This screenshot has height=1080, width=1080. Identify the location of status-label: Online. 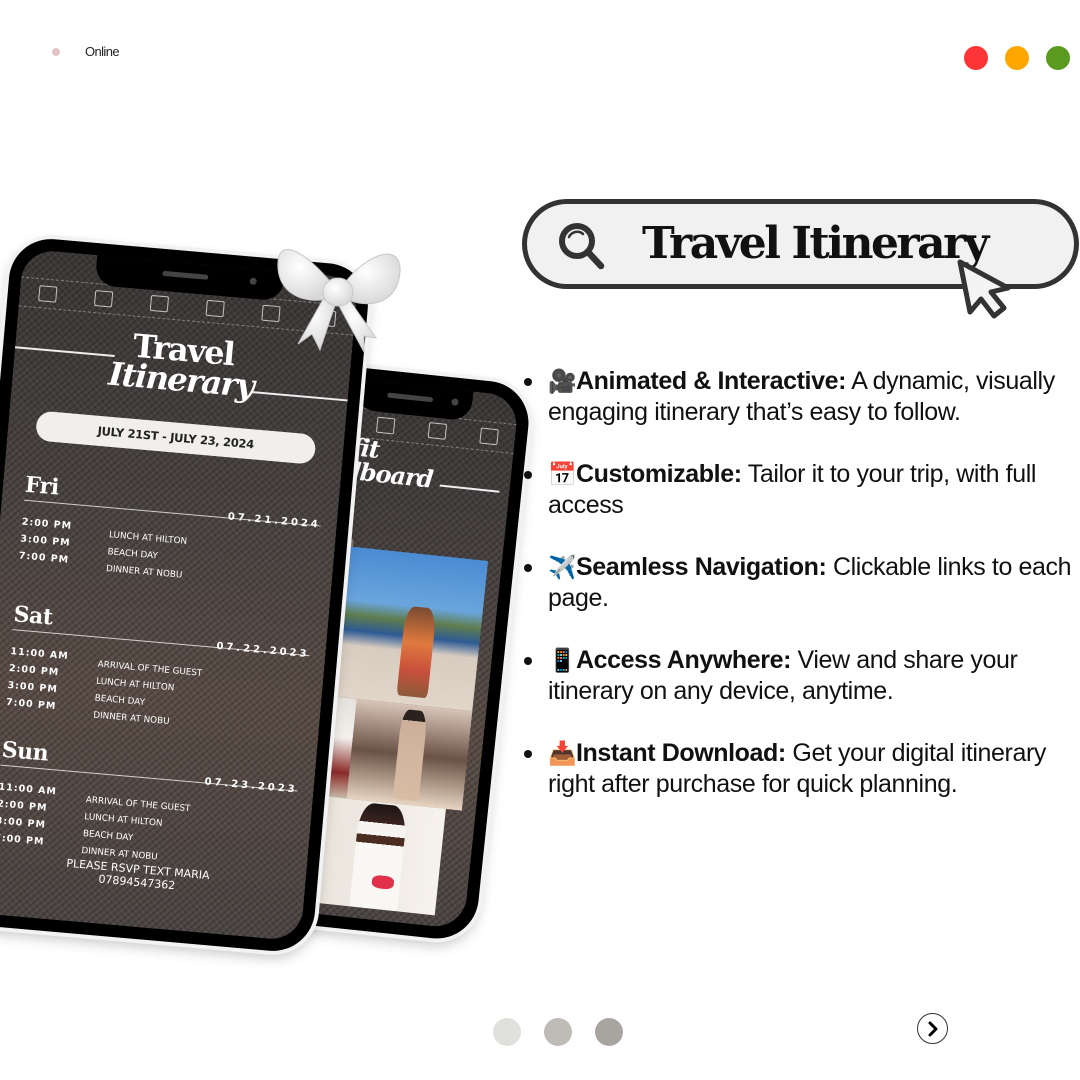
(102, 51).